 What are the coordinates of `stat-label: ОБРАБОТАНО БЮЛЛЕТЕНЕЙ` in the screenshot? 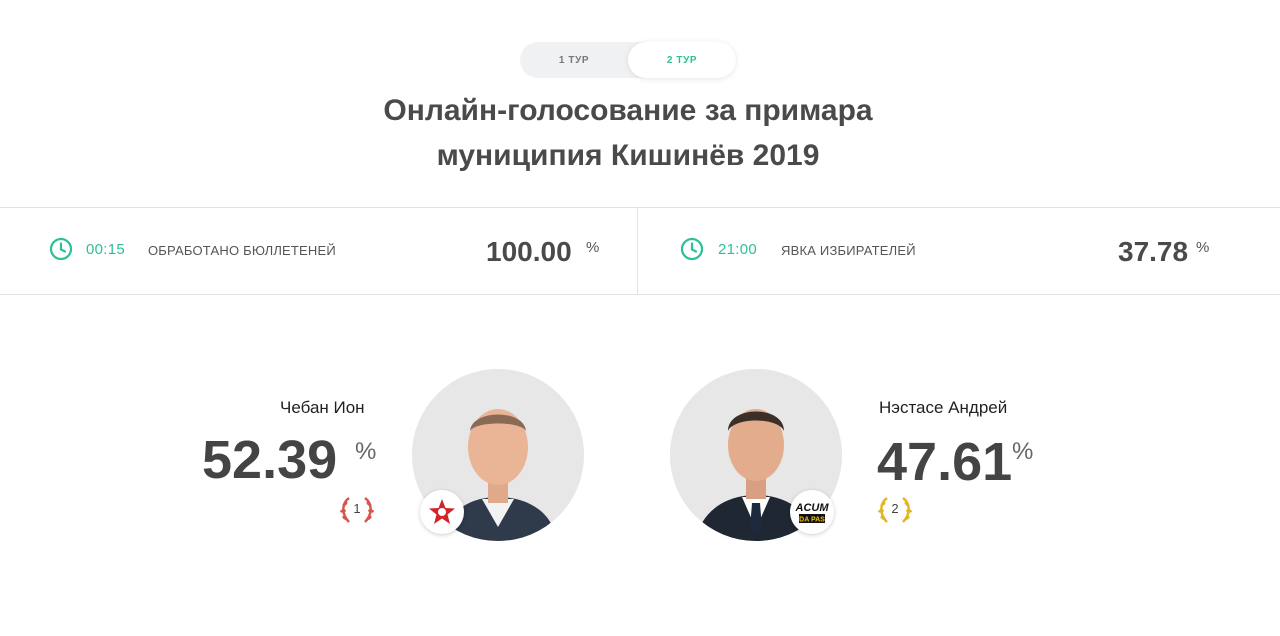 It's located at (242, 250).